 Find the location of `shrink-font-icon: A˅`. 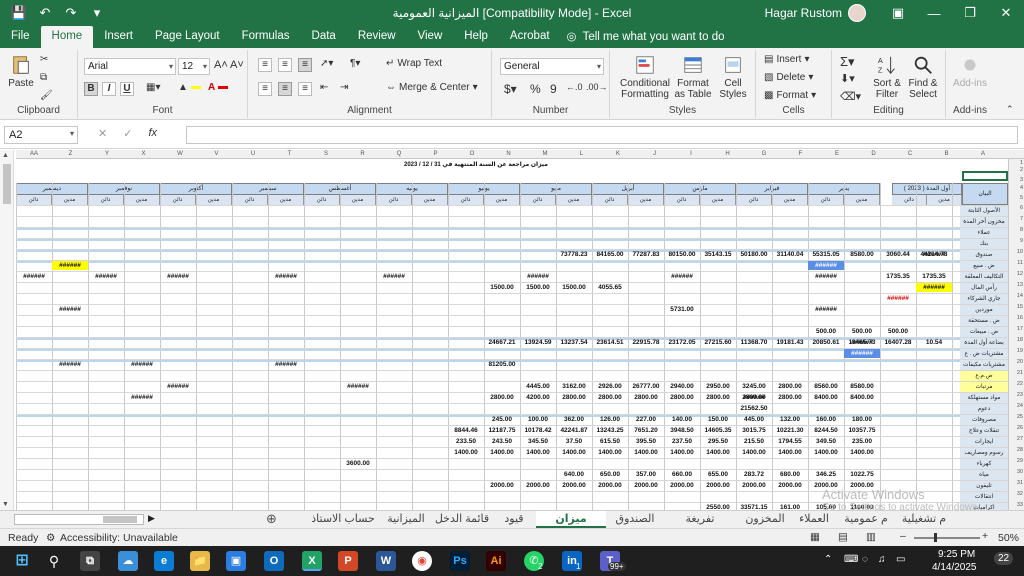

shrink-font-icon: A˅ is located at coordinates (237, 65).